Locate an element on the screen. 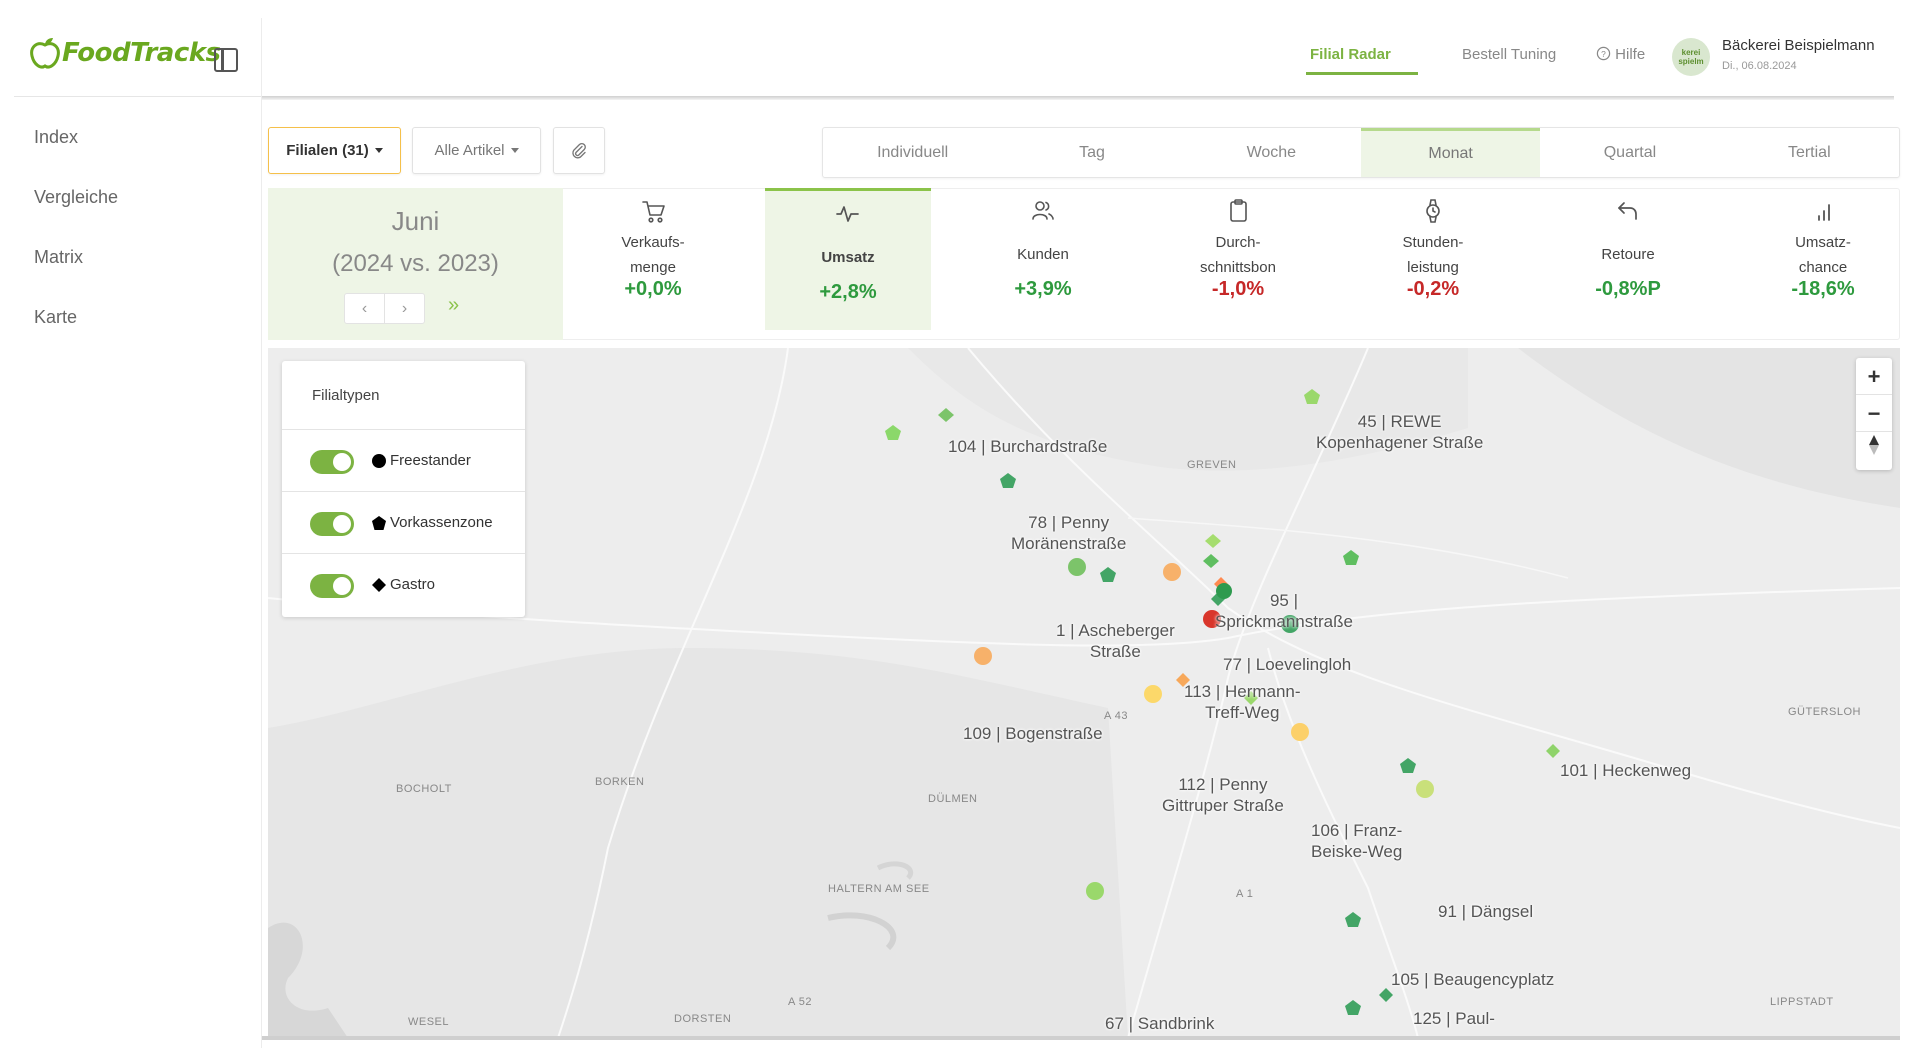  month-nav: ‹ › is located at coordinates (384, 308).